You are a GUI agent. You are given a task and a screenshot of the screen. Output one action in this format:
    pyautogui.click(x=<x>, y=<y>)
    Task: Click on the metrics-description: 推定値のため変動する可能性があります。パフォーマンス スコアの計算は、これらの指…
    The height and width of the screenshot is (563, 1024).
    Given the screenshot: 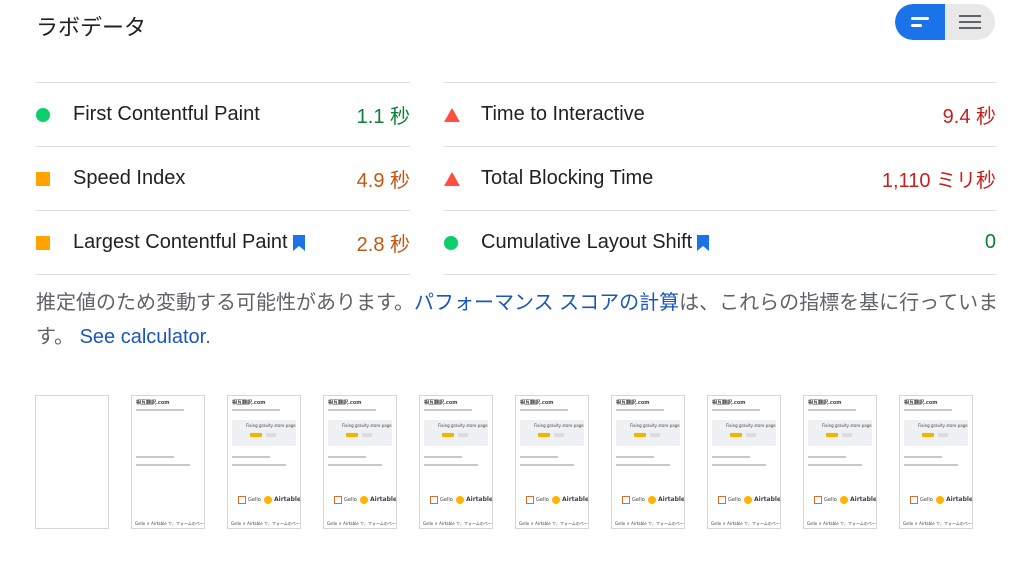 What is the action you would take?
    pyautogui.click(x=518, y=320)
    